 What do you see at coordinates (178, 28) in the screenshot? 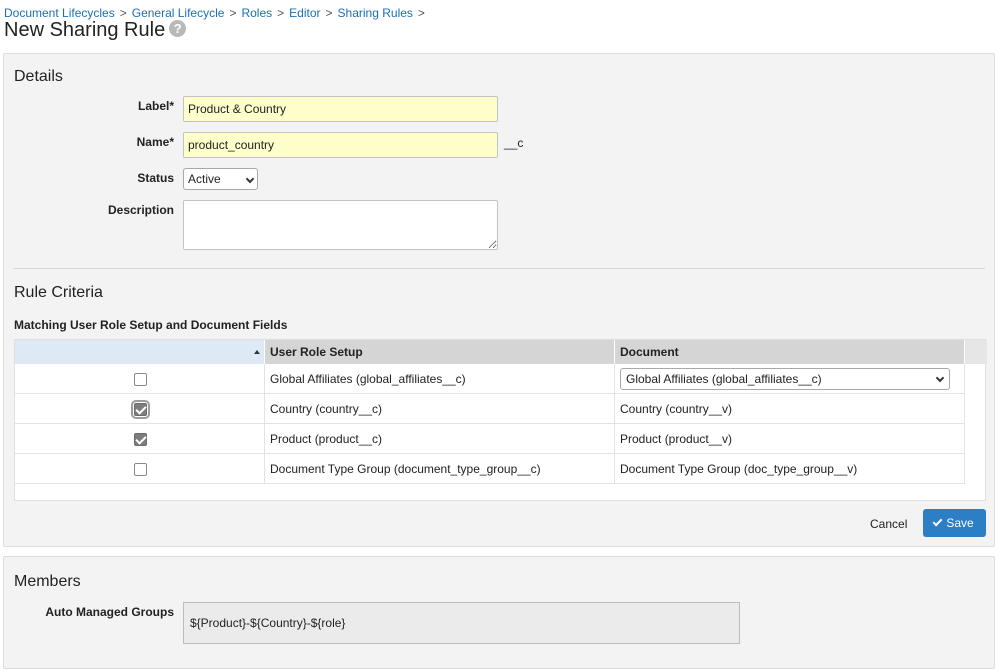
I see `help-icon: ?` at bounding box center [178, 28].